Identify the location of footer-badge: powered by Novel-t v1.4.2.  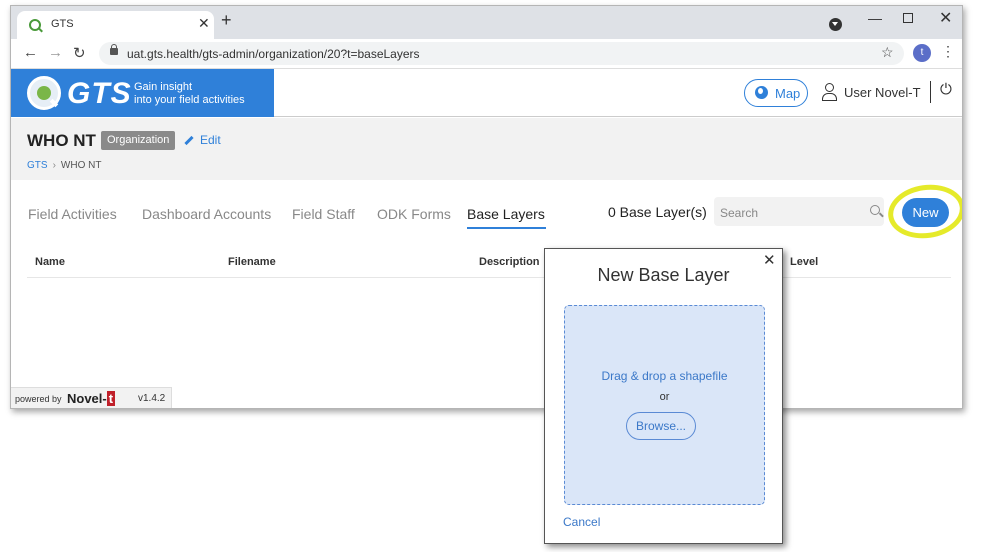
(91, 397).